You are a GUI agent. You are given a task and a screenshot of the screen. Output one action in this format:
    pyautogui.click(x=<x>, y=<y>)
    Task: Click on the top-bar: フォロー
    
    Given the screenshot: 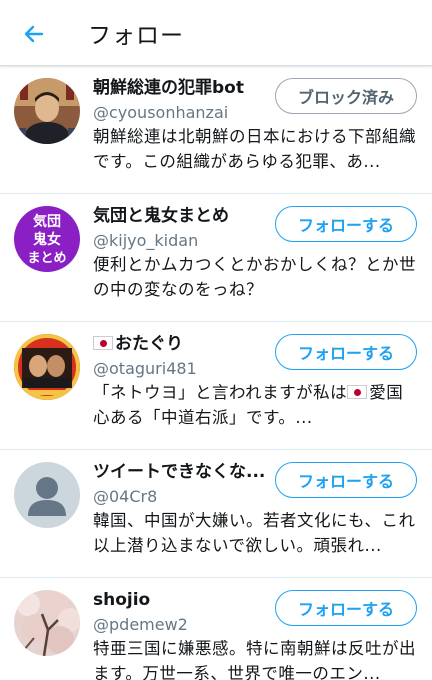 What is the action you would take?
    pyautogui.click(x=216, y=33)
    